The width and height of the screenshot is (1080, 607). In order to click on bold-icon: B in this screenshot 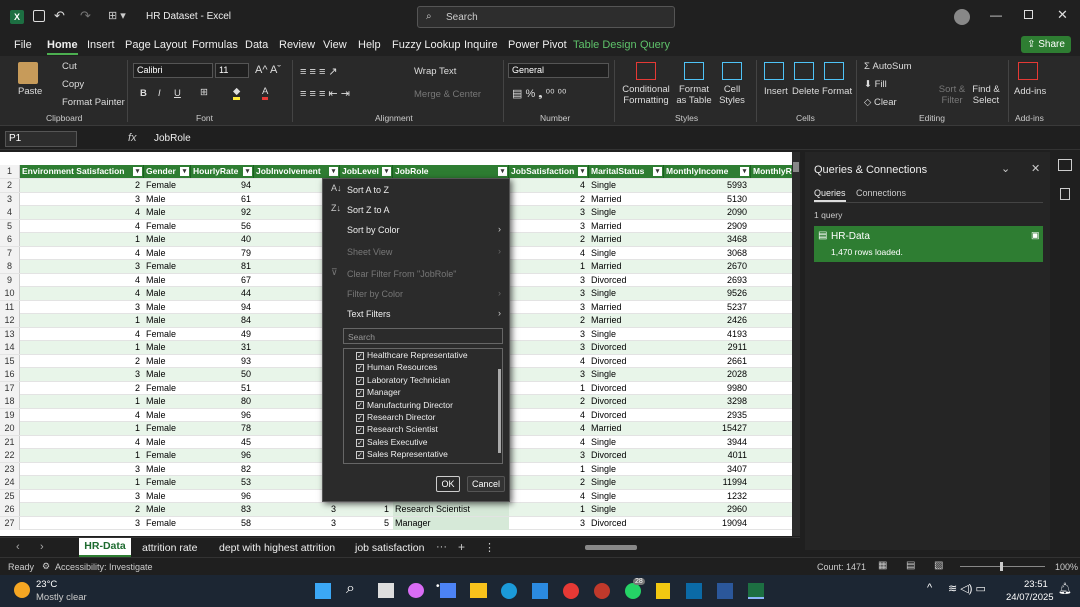, I will do `click(143, 93)`.